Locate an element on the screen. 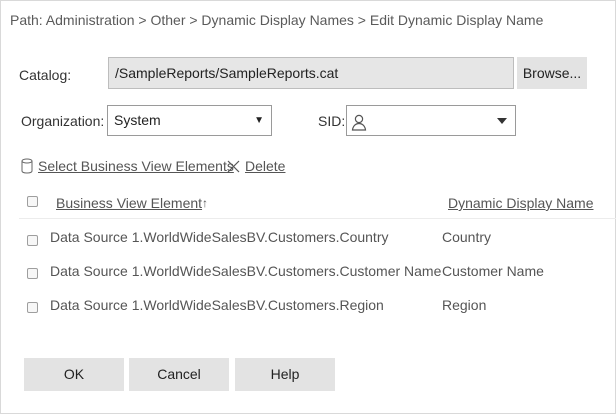 The width and height of the screenshot is (616, 414). sid-select is located at coordinates (431, 120).